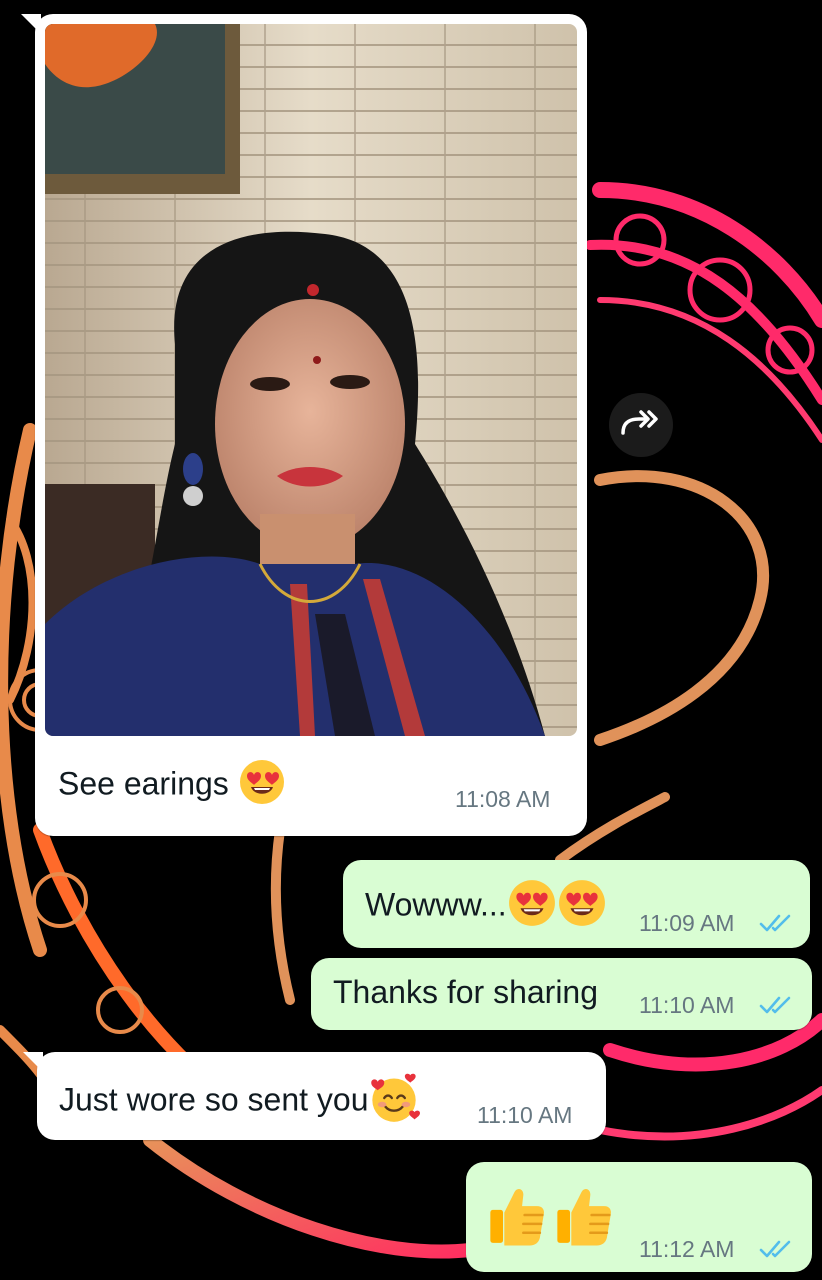  Describe the element at coordinates (639, 422) in the screenshot. I see `forward-icon` at that location.